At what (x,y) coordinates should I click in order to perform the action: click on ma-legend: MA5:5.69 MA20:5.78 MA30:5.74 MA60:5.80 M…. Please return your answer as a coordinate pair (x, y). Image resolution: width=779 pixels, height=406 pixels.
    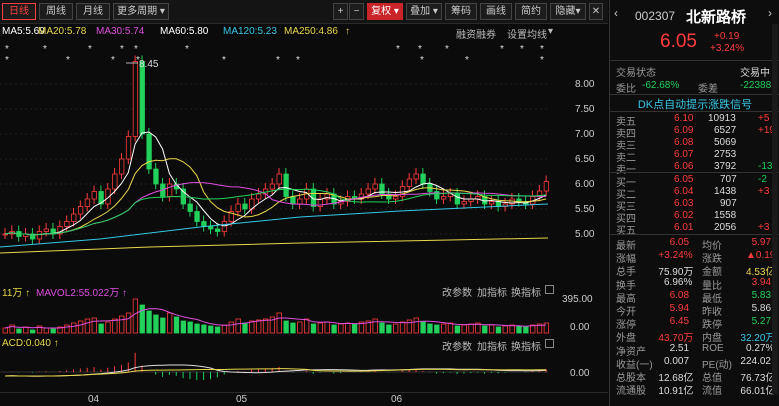
    Looking at the image, I should click on (304, 33).